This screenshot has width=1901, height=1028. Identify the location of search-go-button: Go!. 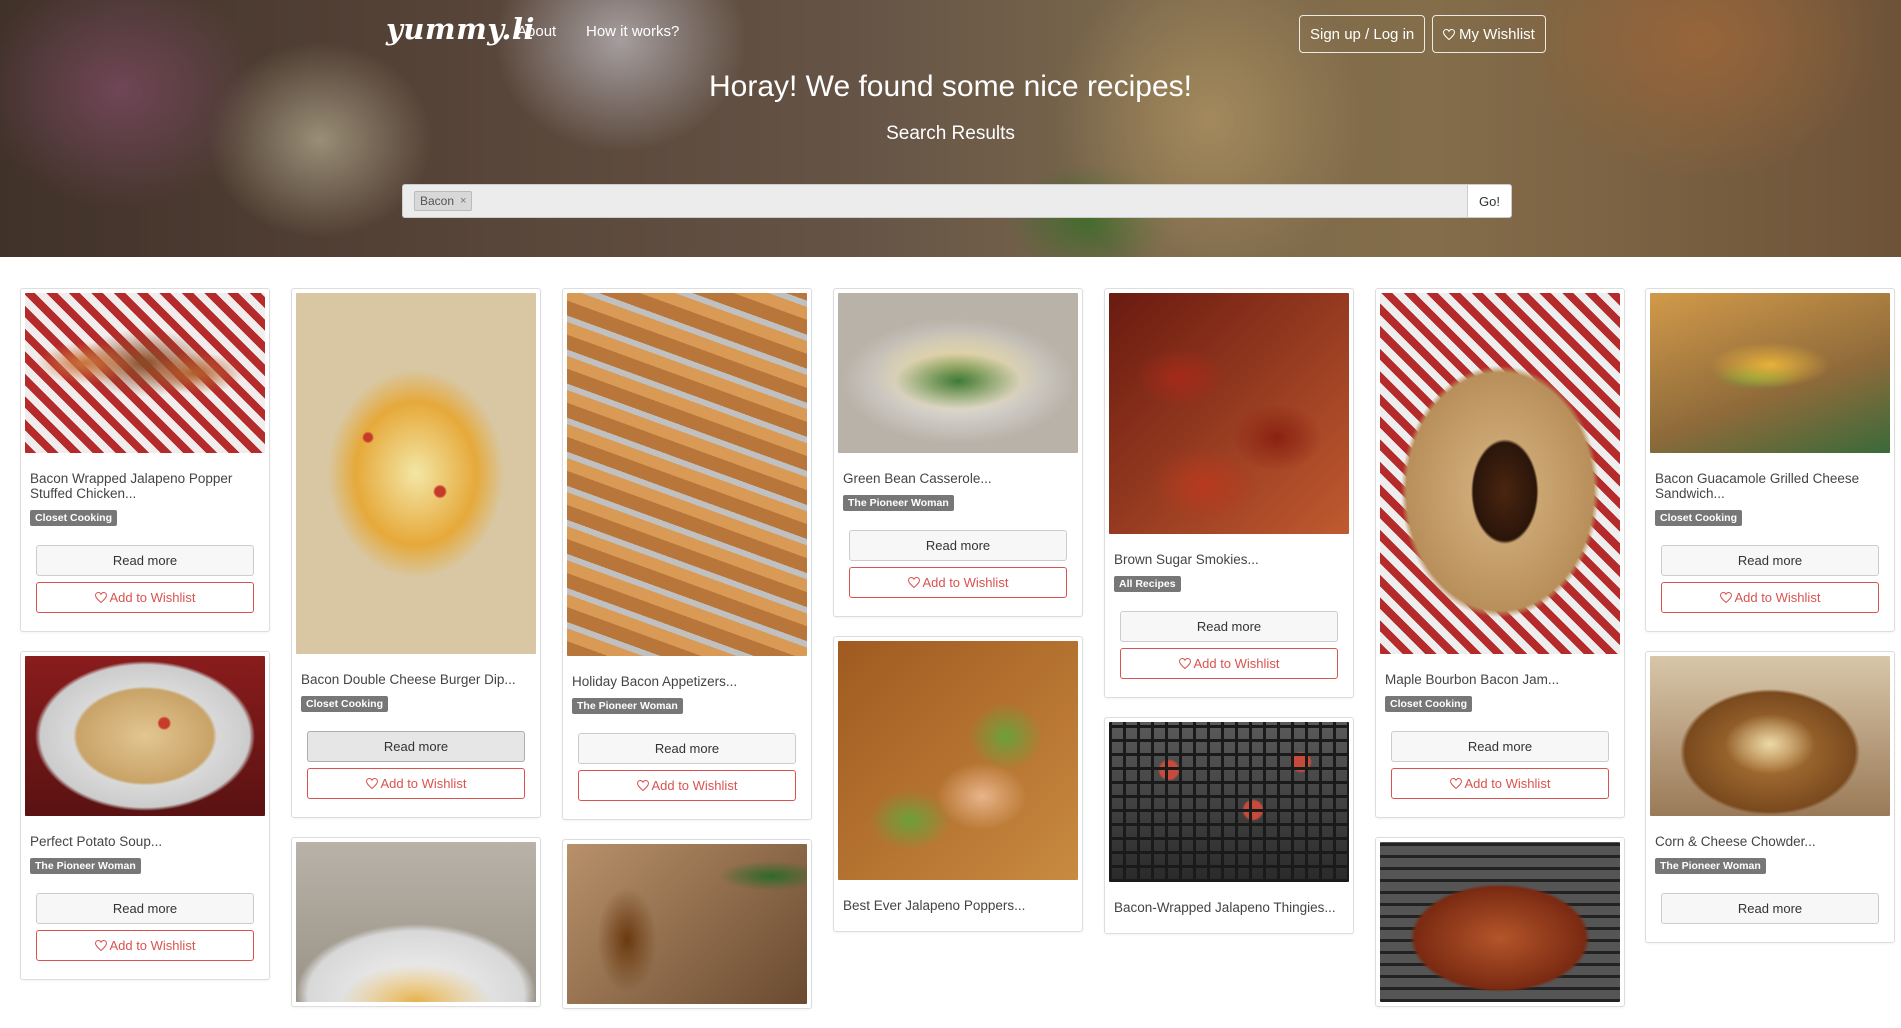
(1489, 201).